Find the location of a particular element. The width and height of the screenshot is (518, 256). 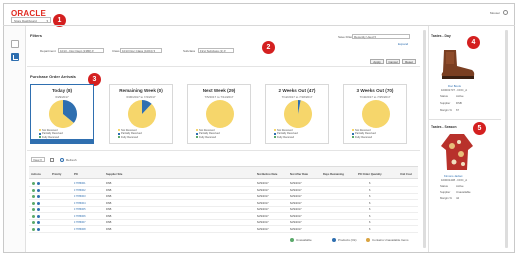

column-header: Unit Cost is located at coordinates (406, 174).